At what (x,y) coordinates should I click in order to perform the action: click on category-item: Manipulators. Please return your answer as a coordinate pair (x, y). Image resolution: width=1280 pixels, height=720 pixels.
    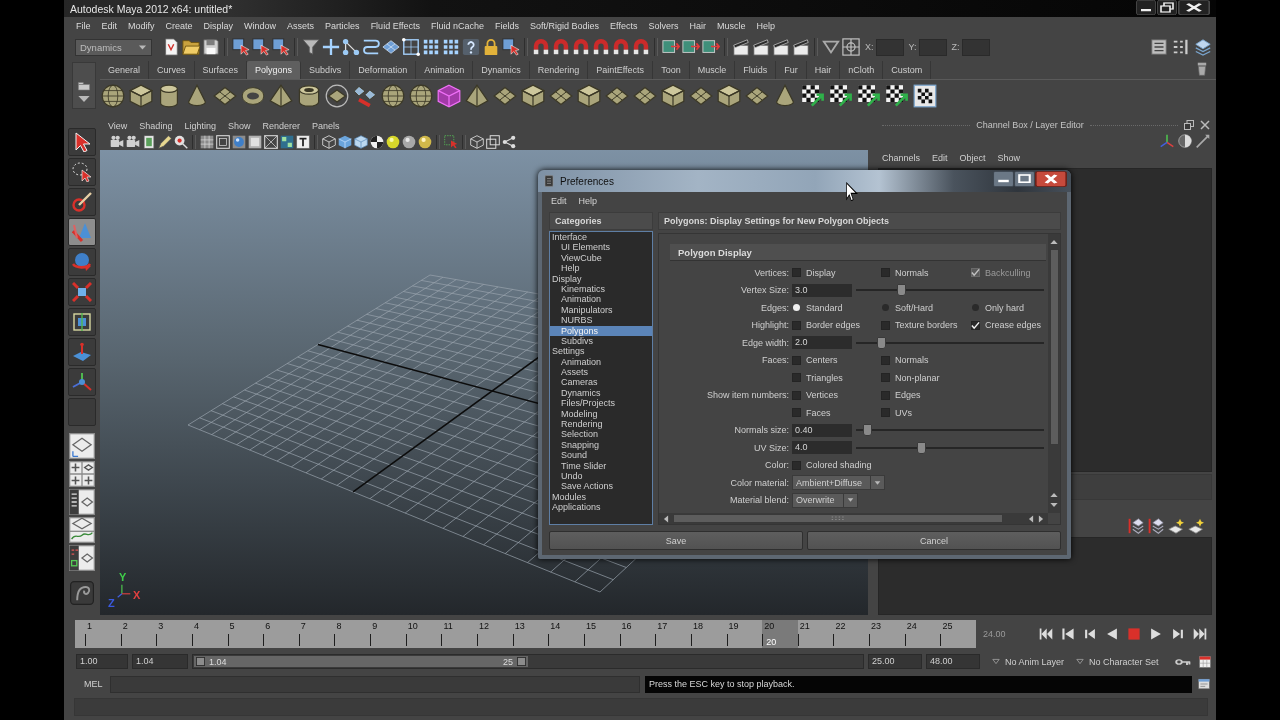
    Looking at the image, I should click on (601, 310).